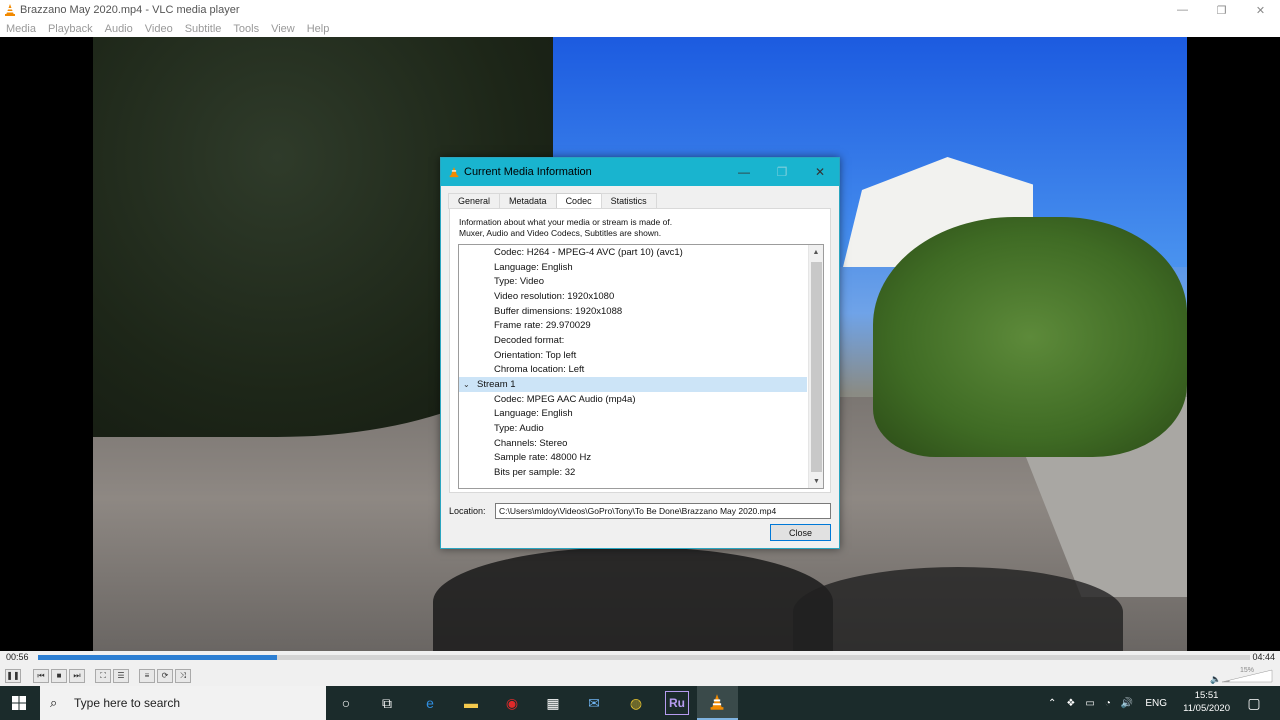  What do you see at coordinates (159, 29) in the screenshot?
I see `menu-video: Video` at bounding box center [159, 29].